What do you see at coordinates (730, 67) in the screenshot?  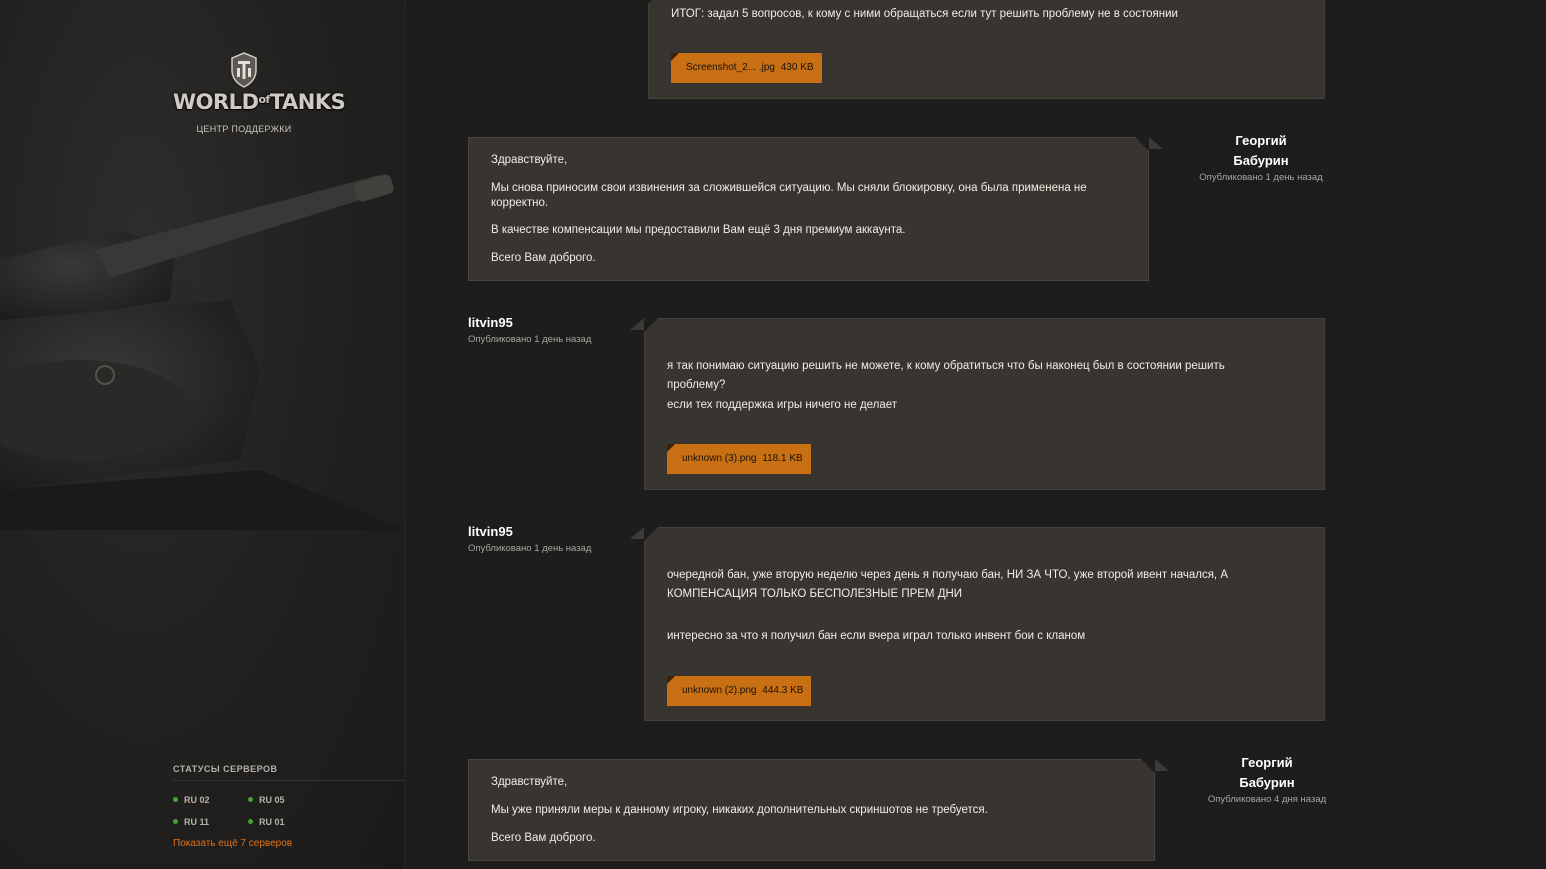 I see `attachment-name: Screenshot_2... .jpg` at bounding box center [730, 67].